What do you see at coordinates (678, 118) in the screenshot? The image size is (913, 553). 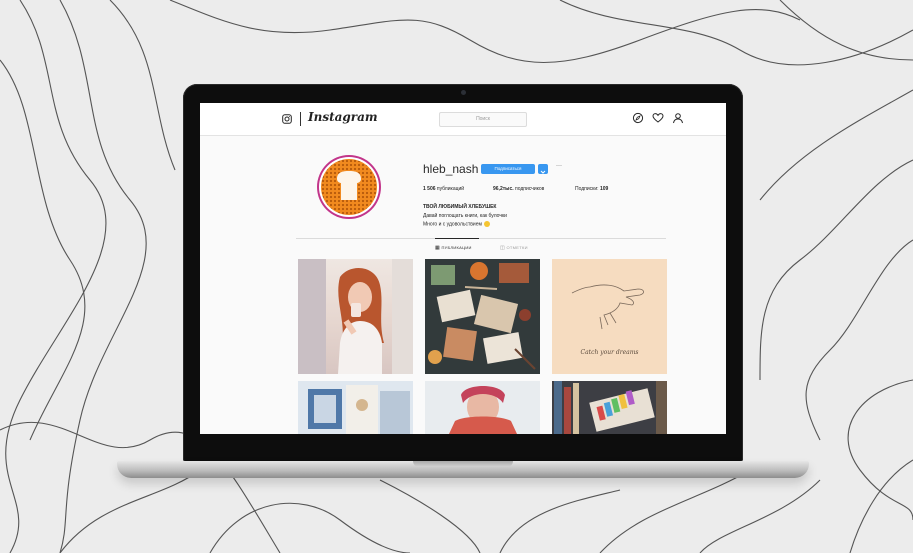 I see `profile-icon` at bounding box center [678, 118].